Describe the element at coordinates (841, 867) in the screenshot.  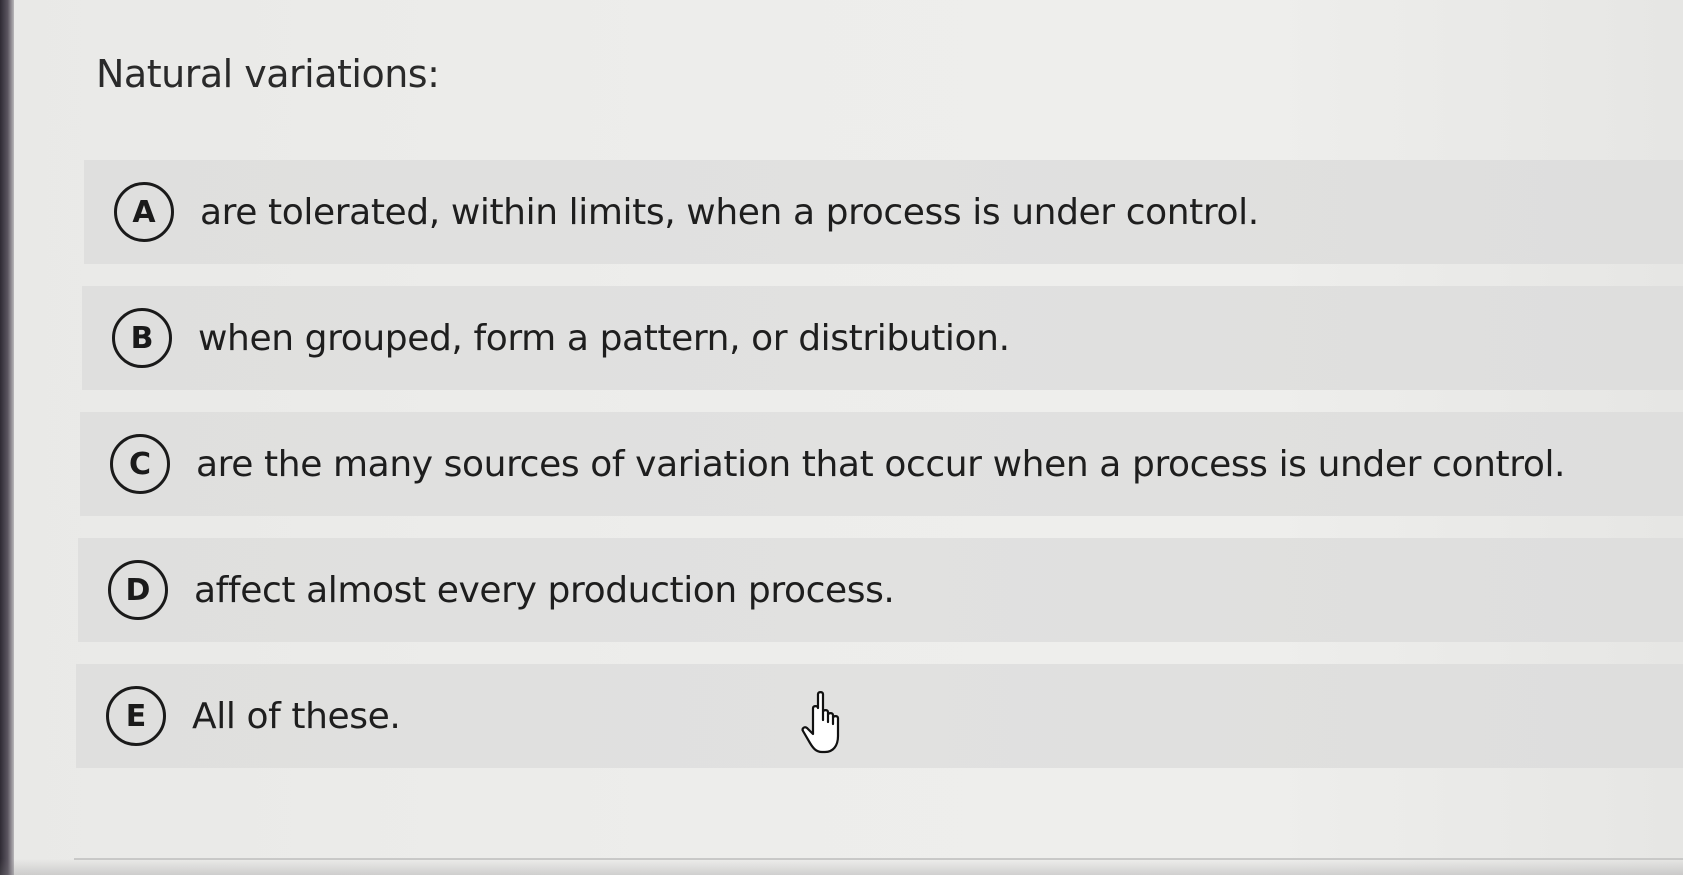
I see `screen-bottom-shade` at that location.